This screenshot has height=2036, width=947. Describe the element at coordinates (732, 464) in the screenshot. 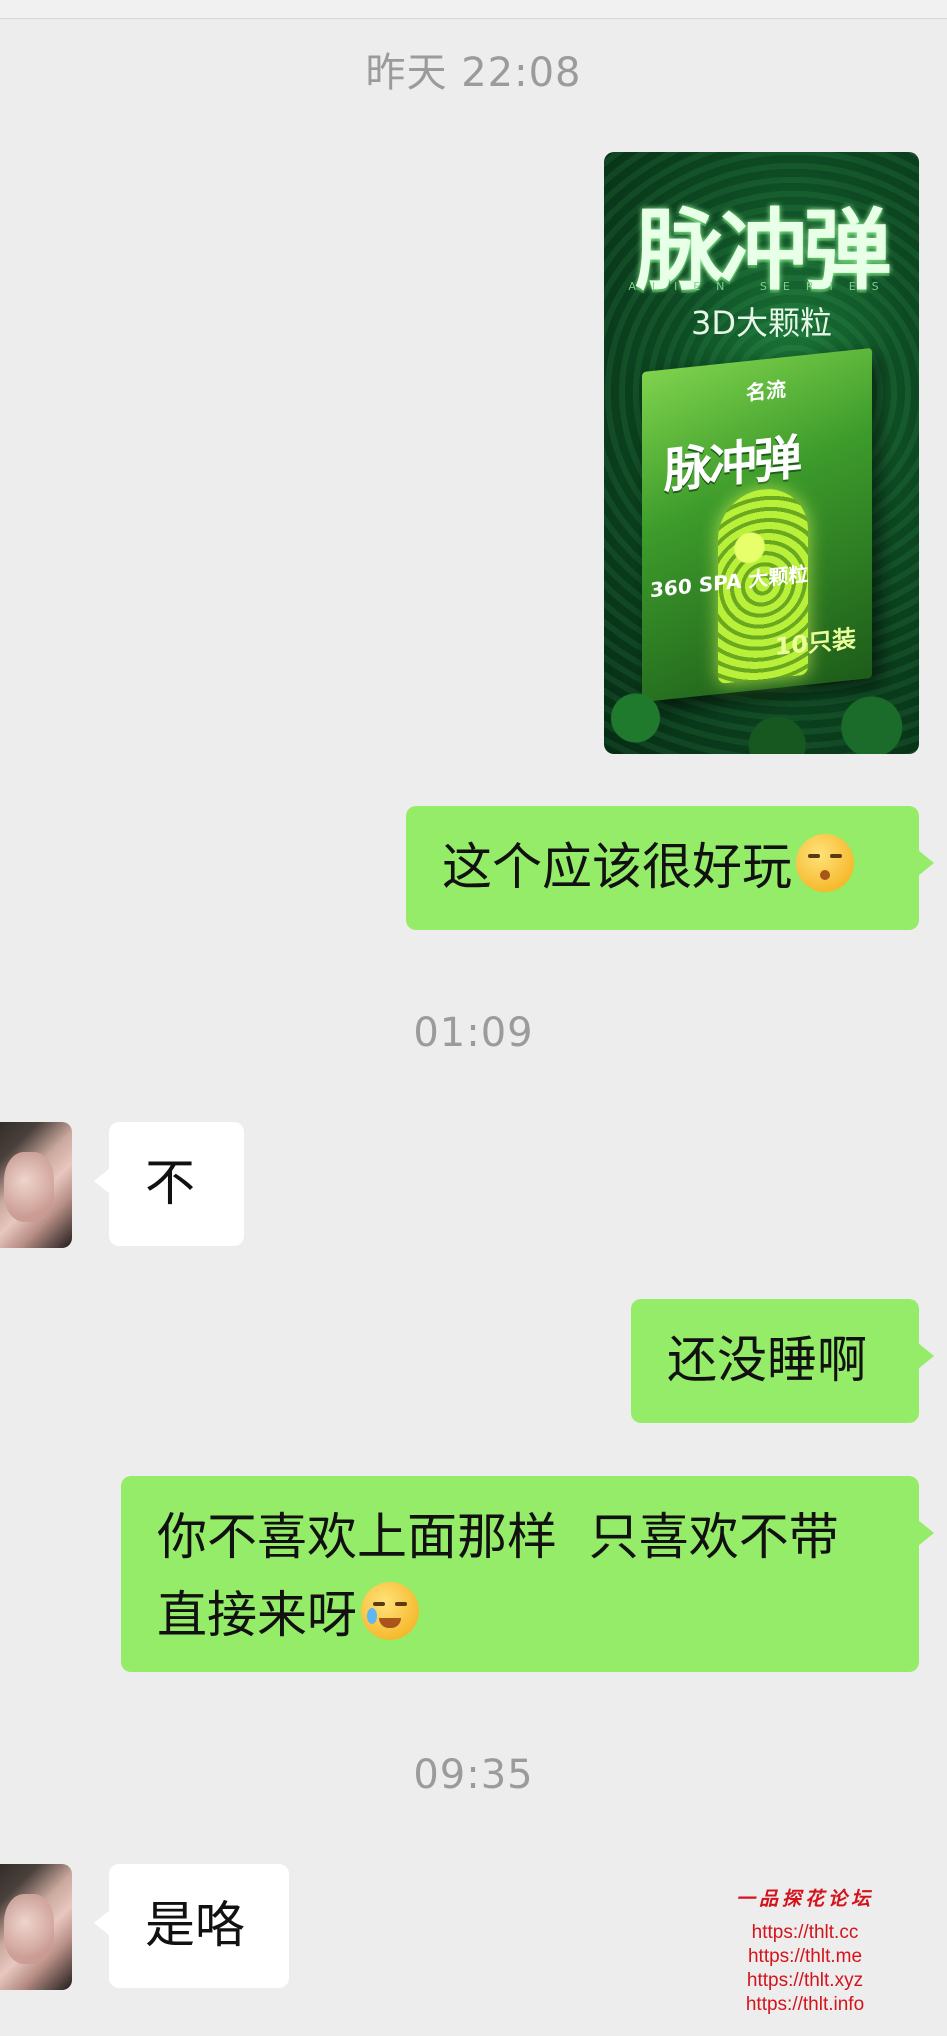

I see `box-title: 脉冲弹` at that location.